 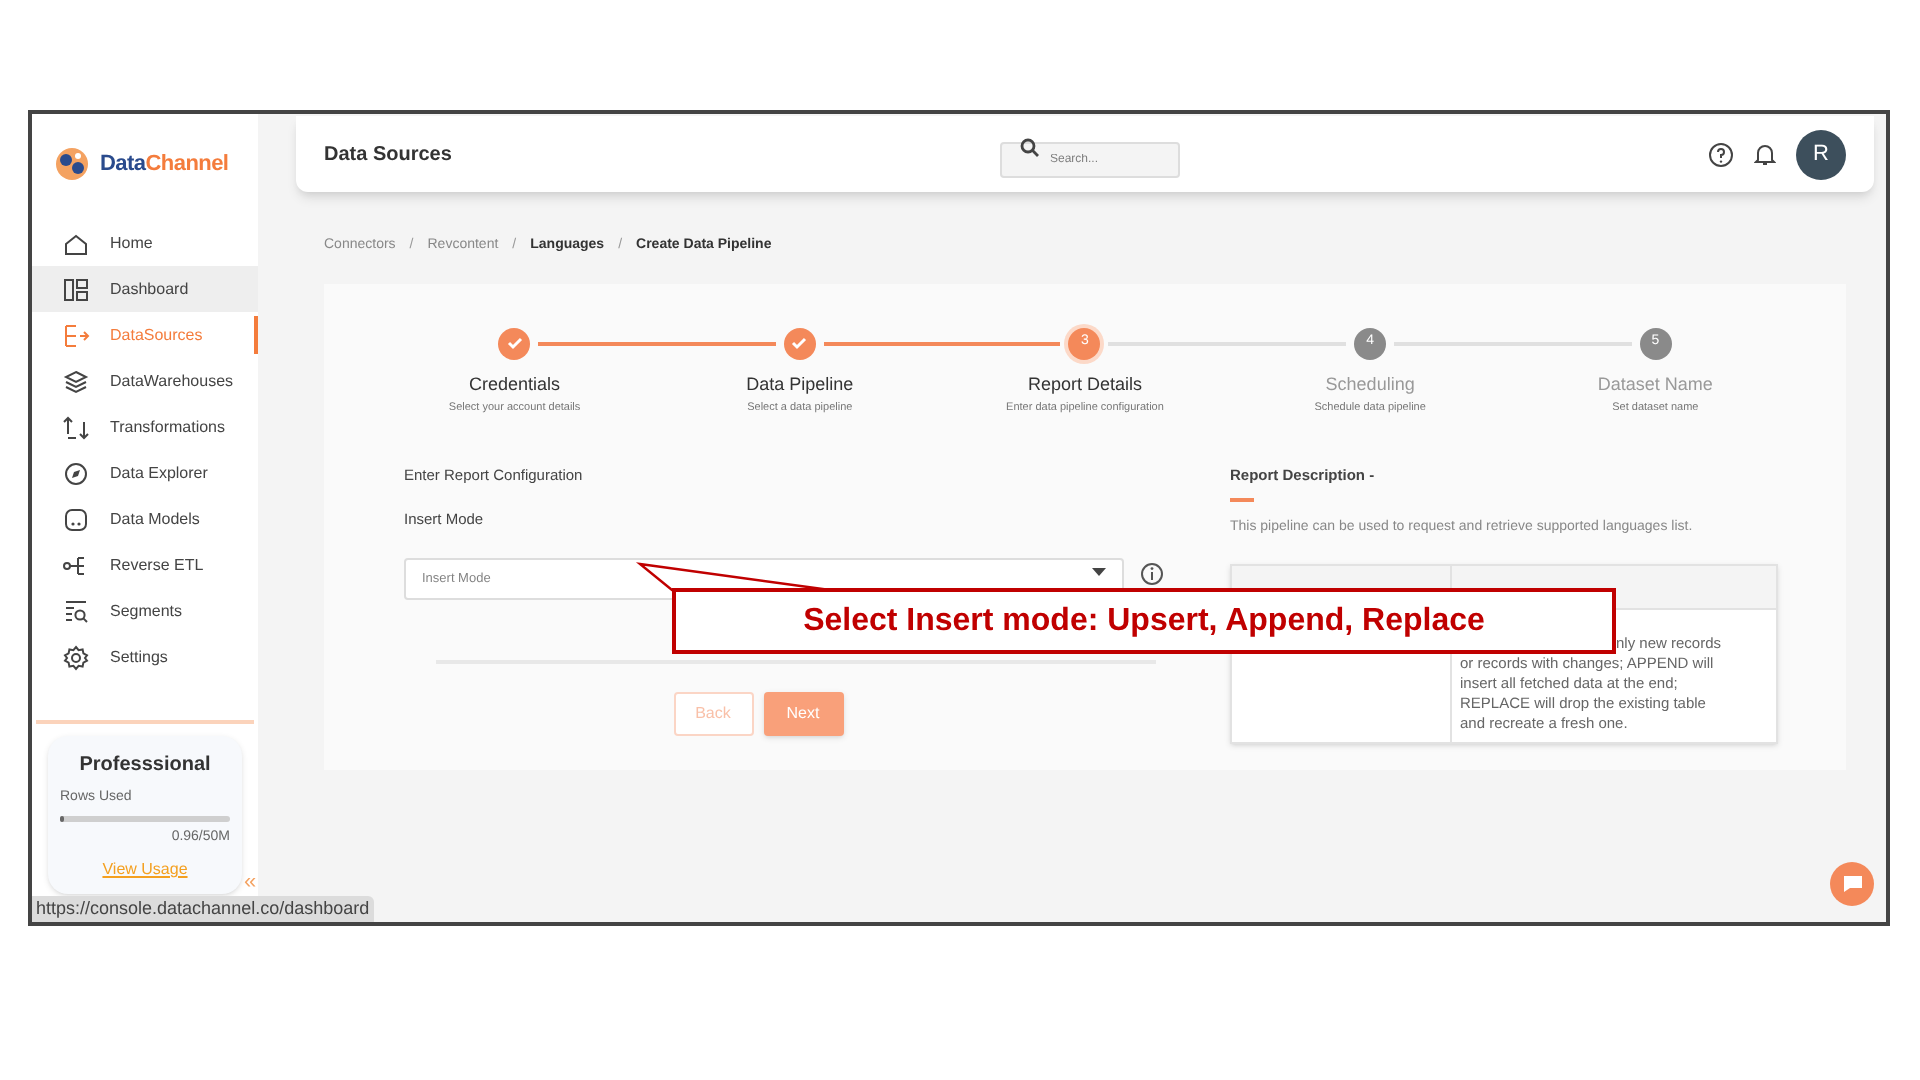 What do you see at coordinates (145, 611) in the screenshot?
I see `sidebar-item: Segments` at bounding box center [145, 611].